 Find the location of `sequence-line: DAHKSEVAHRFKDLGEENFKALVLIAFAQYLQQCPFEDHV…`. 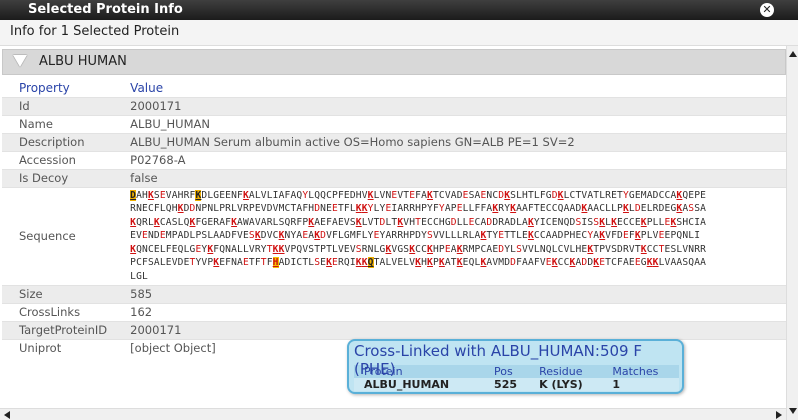

sequence-line: DAHKSEVAHRFKDLGEENFKALVLIAFAQYLQQCPFEDHV… is located at coordinates (418, 195).